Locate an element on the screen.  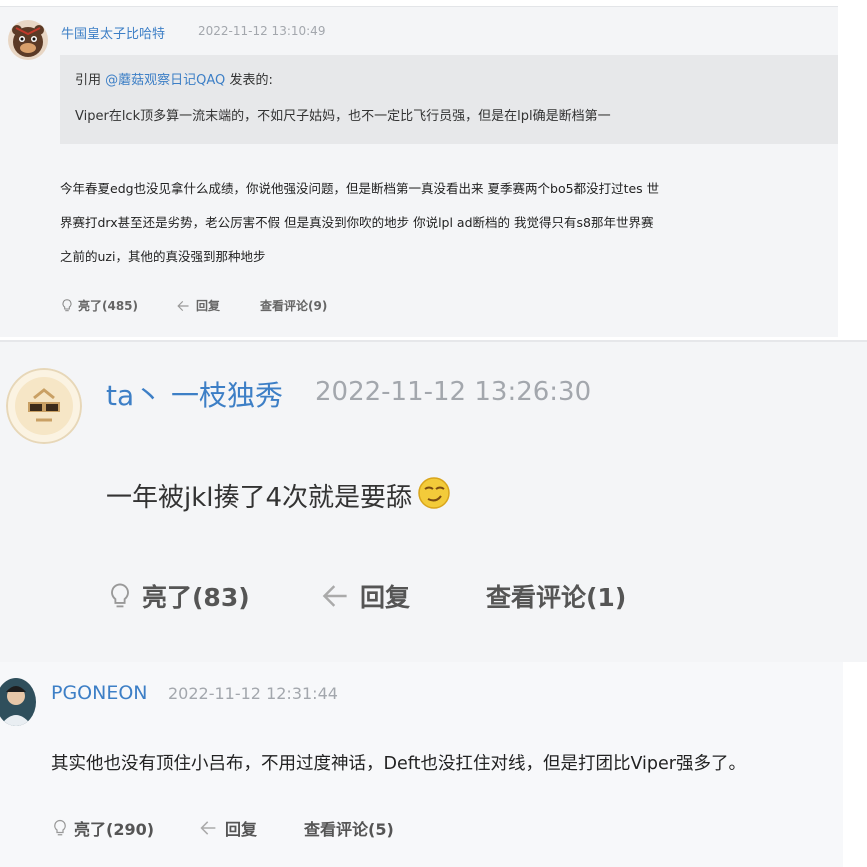
timestamp: 2022-11-12 13:26:30 is located at coordinates (453, 392).